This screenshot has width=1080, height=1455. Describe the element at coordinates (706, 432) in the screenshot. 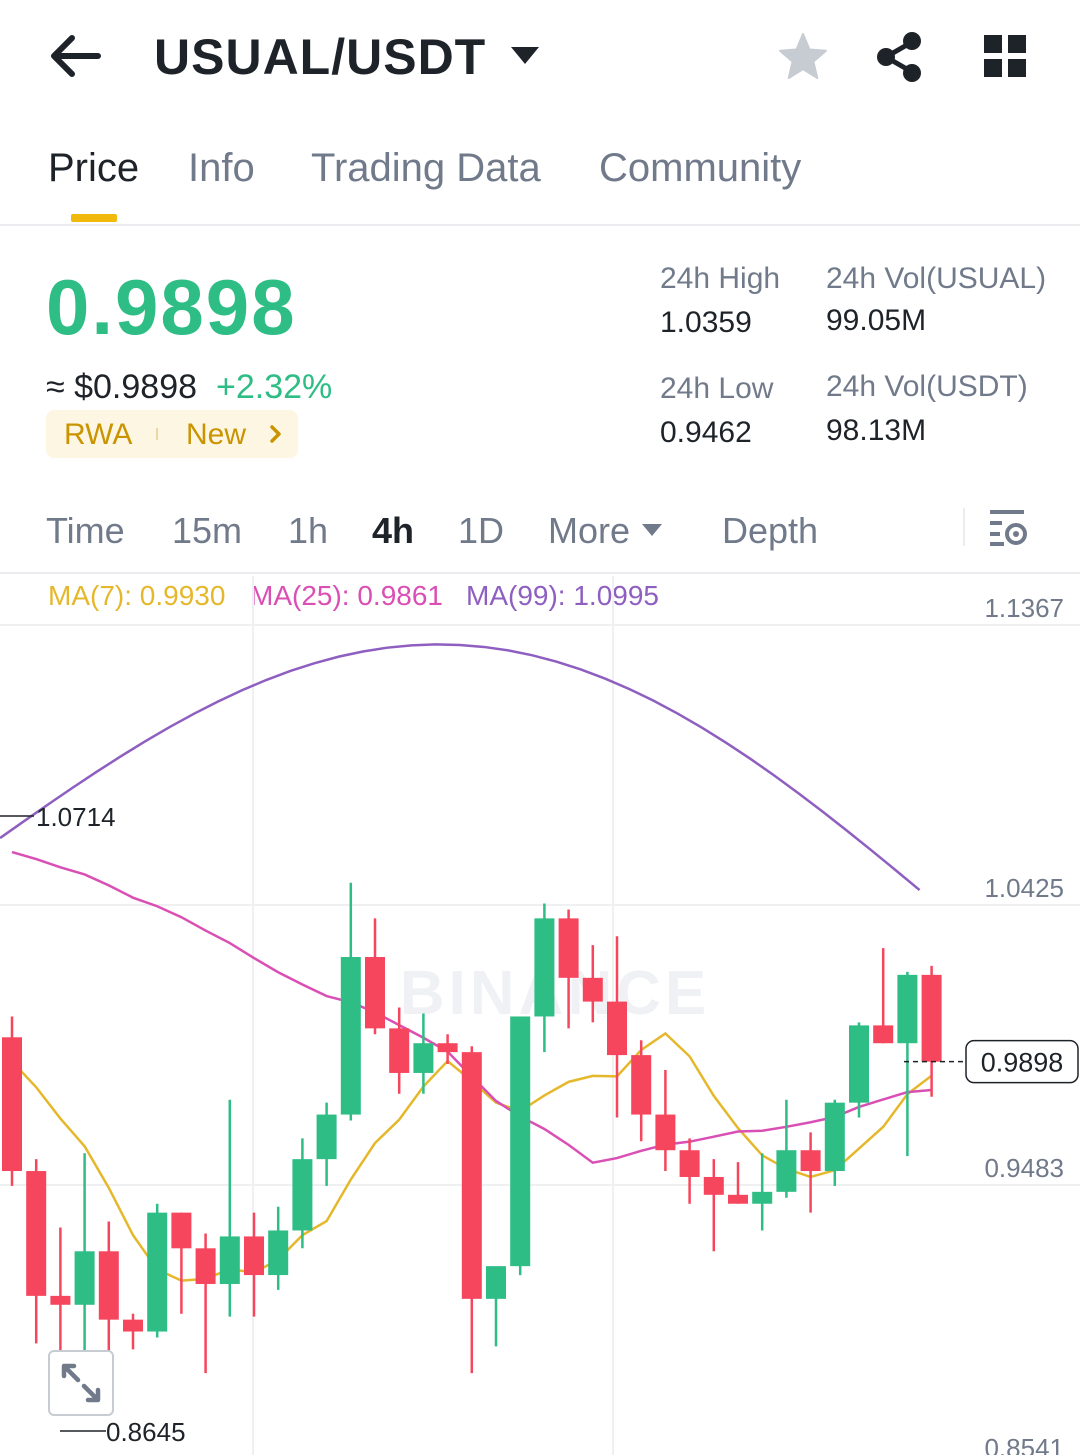

I see `low-value: 0.9462` at that location.